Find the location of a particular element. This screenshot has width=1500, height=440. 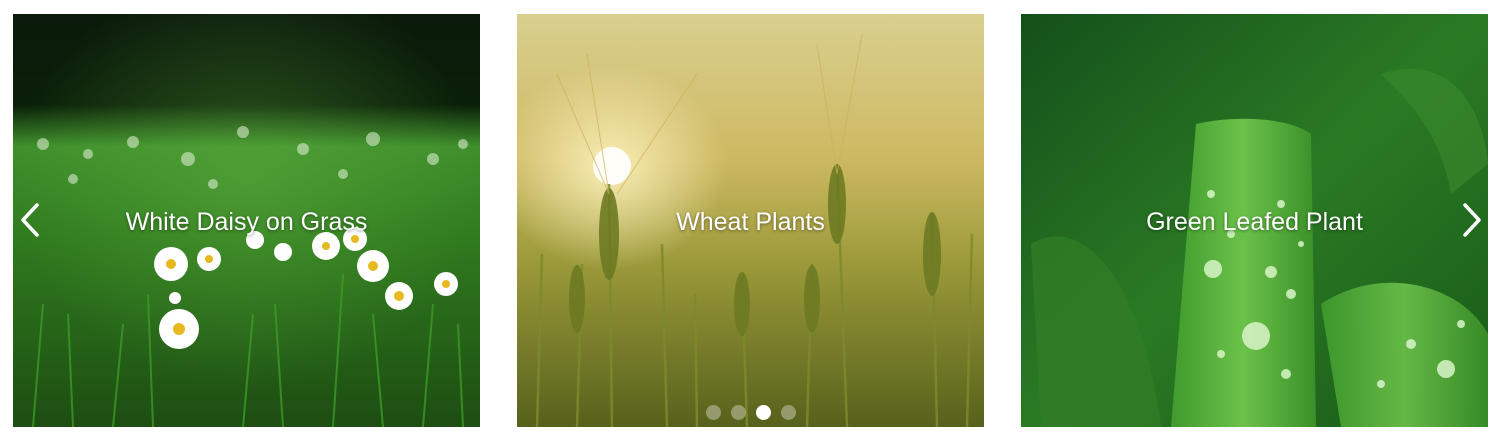

slide-caption: Wheat Plants is located at coordinates (750, 222).